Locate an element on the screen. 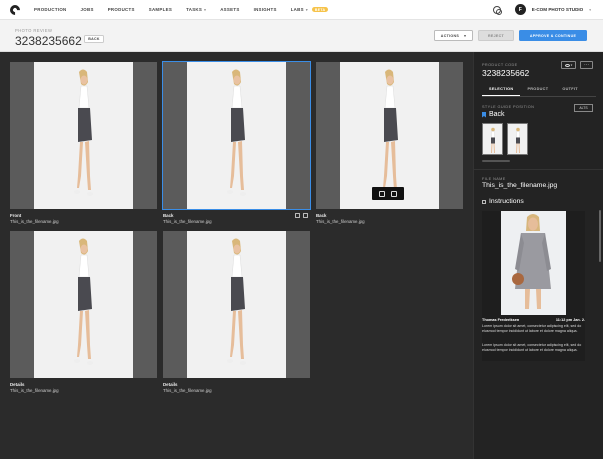 The height and width of the screenshot is (459, 603). back-button: BACK is located at coordinates (94, 39).